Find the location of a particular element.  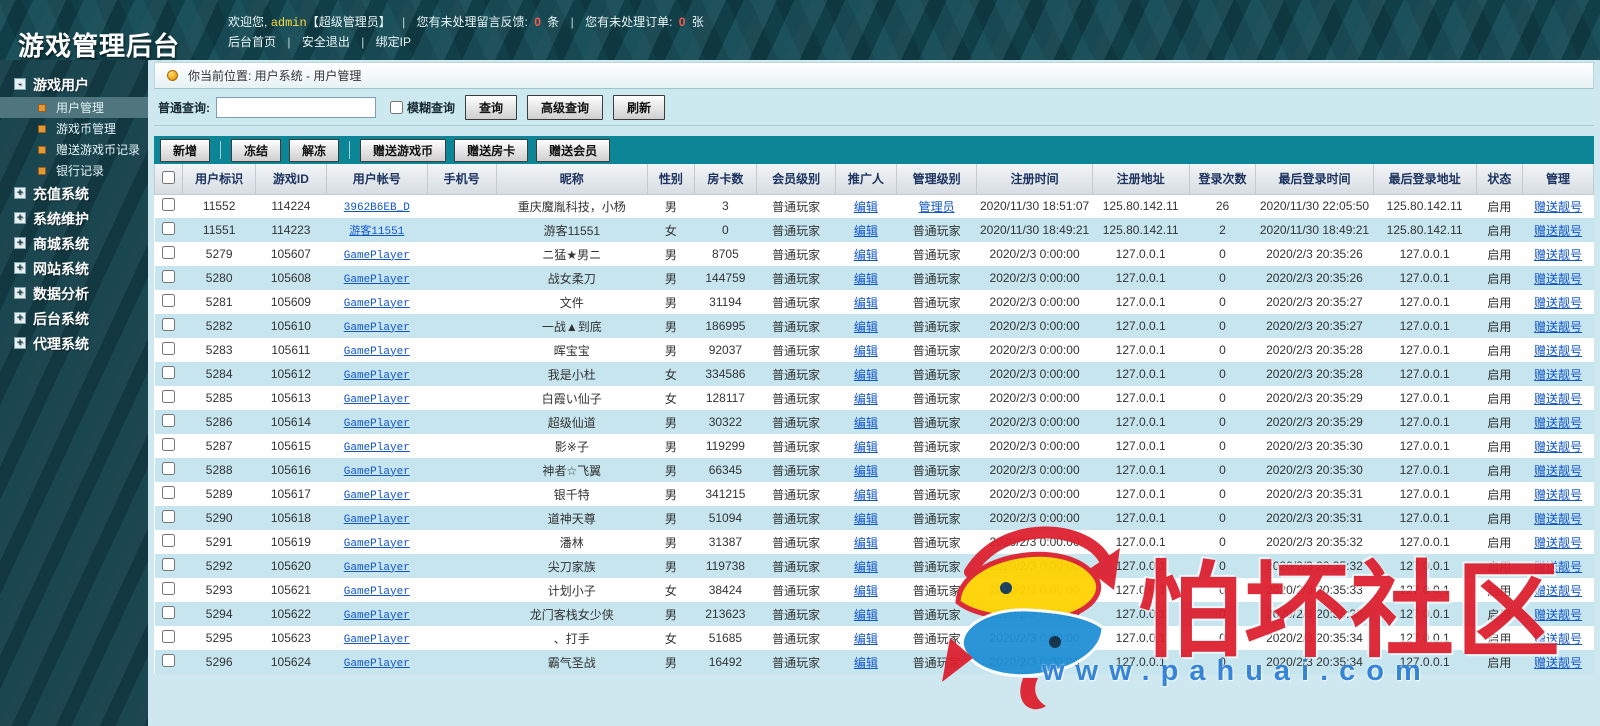

sidebar-item-bank-records: 银行记录 is located at coordinates (74, 170).